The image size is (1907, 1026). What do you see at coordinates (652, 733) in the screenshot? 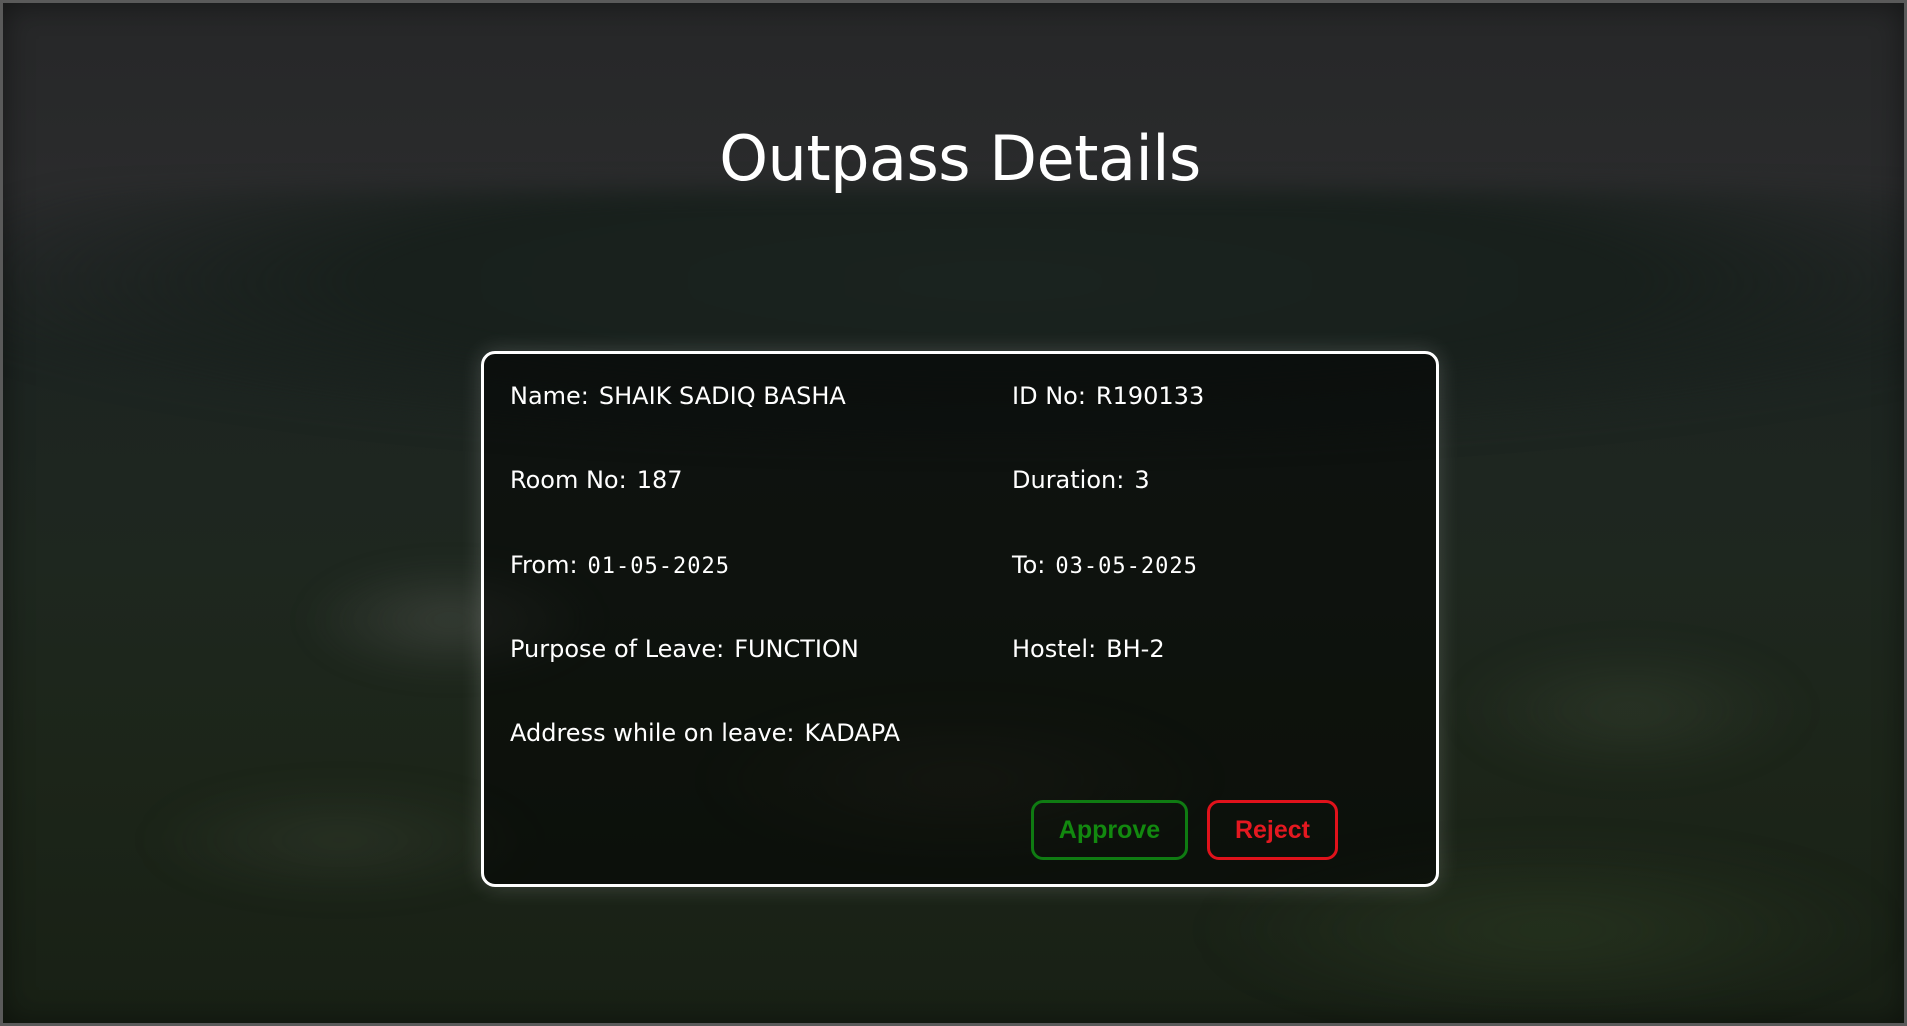
I see `address-label: Address while on leave:` at bounding box center [652, 733].